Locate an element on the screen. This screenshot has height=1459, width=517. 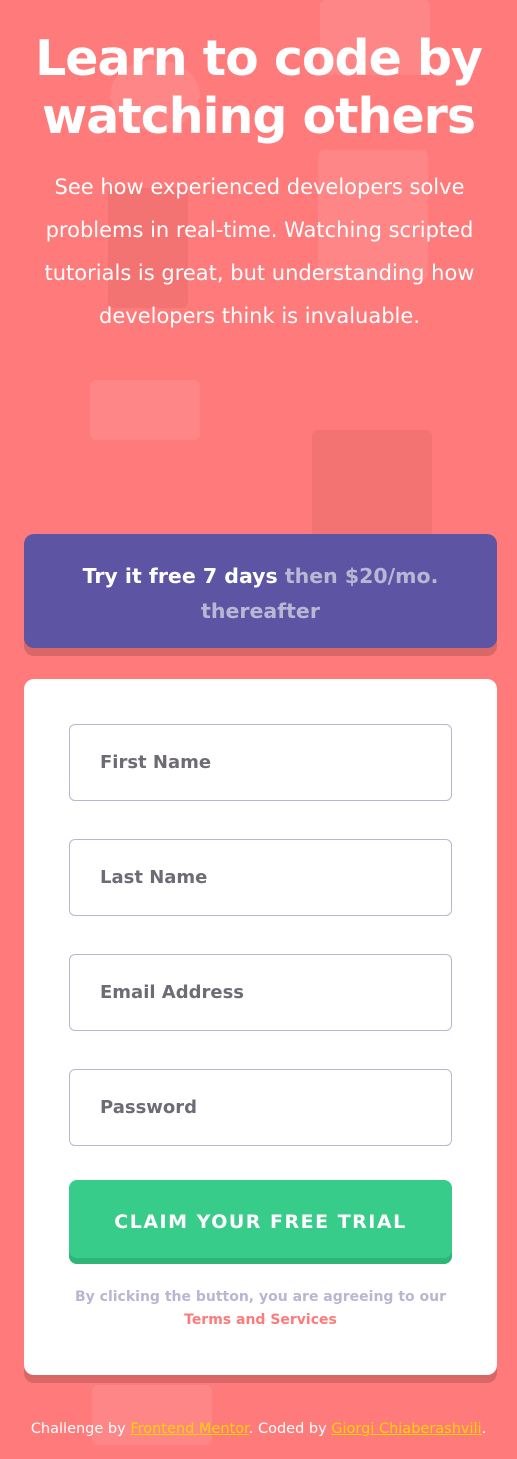
email-field is located at coordinates (260, 992).